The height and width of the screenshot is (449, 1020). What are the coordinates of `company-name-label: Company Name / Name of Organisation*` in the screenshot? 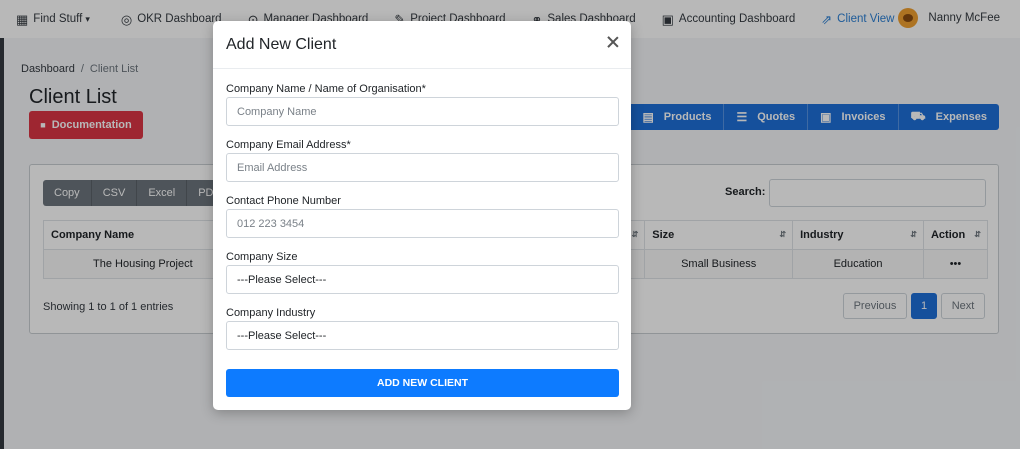 It's located at (326, 89).